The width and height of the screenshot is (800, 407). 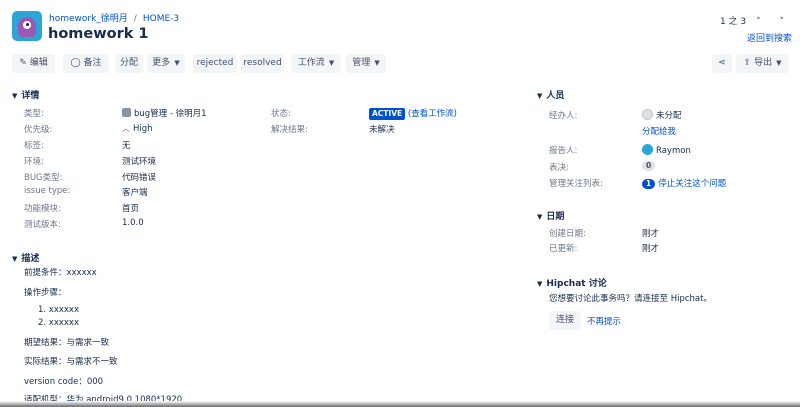 I want to click on details-section-heading: ▼ 详情, so click(x=25, y=94).